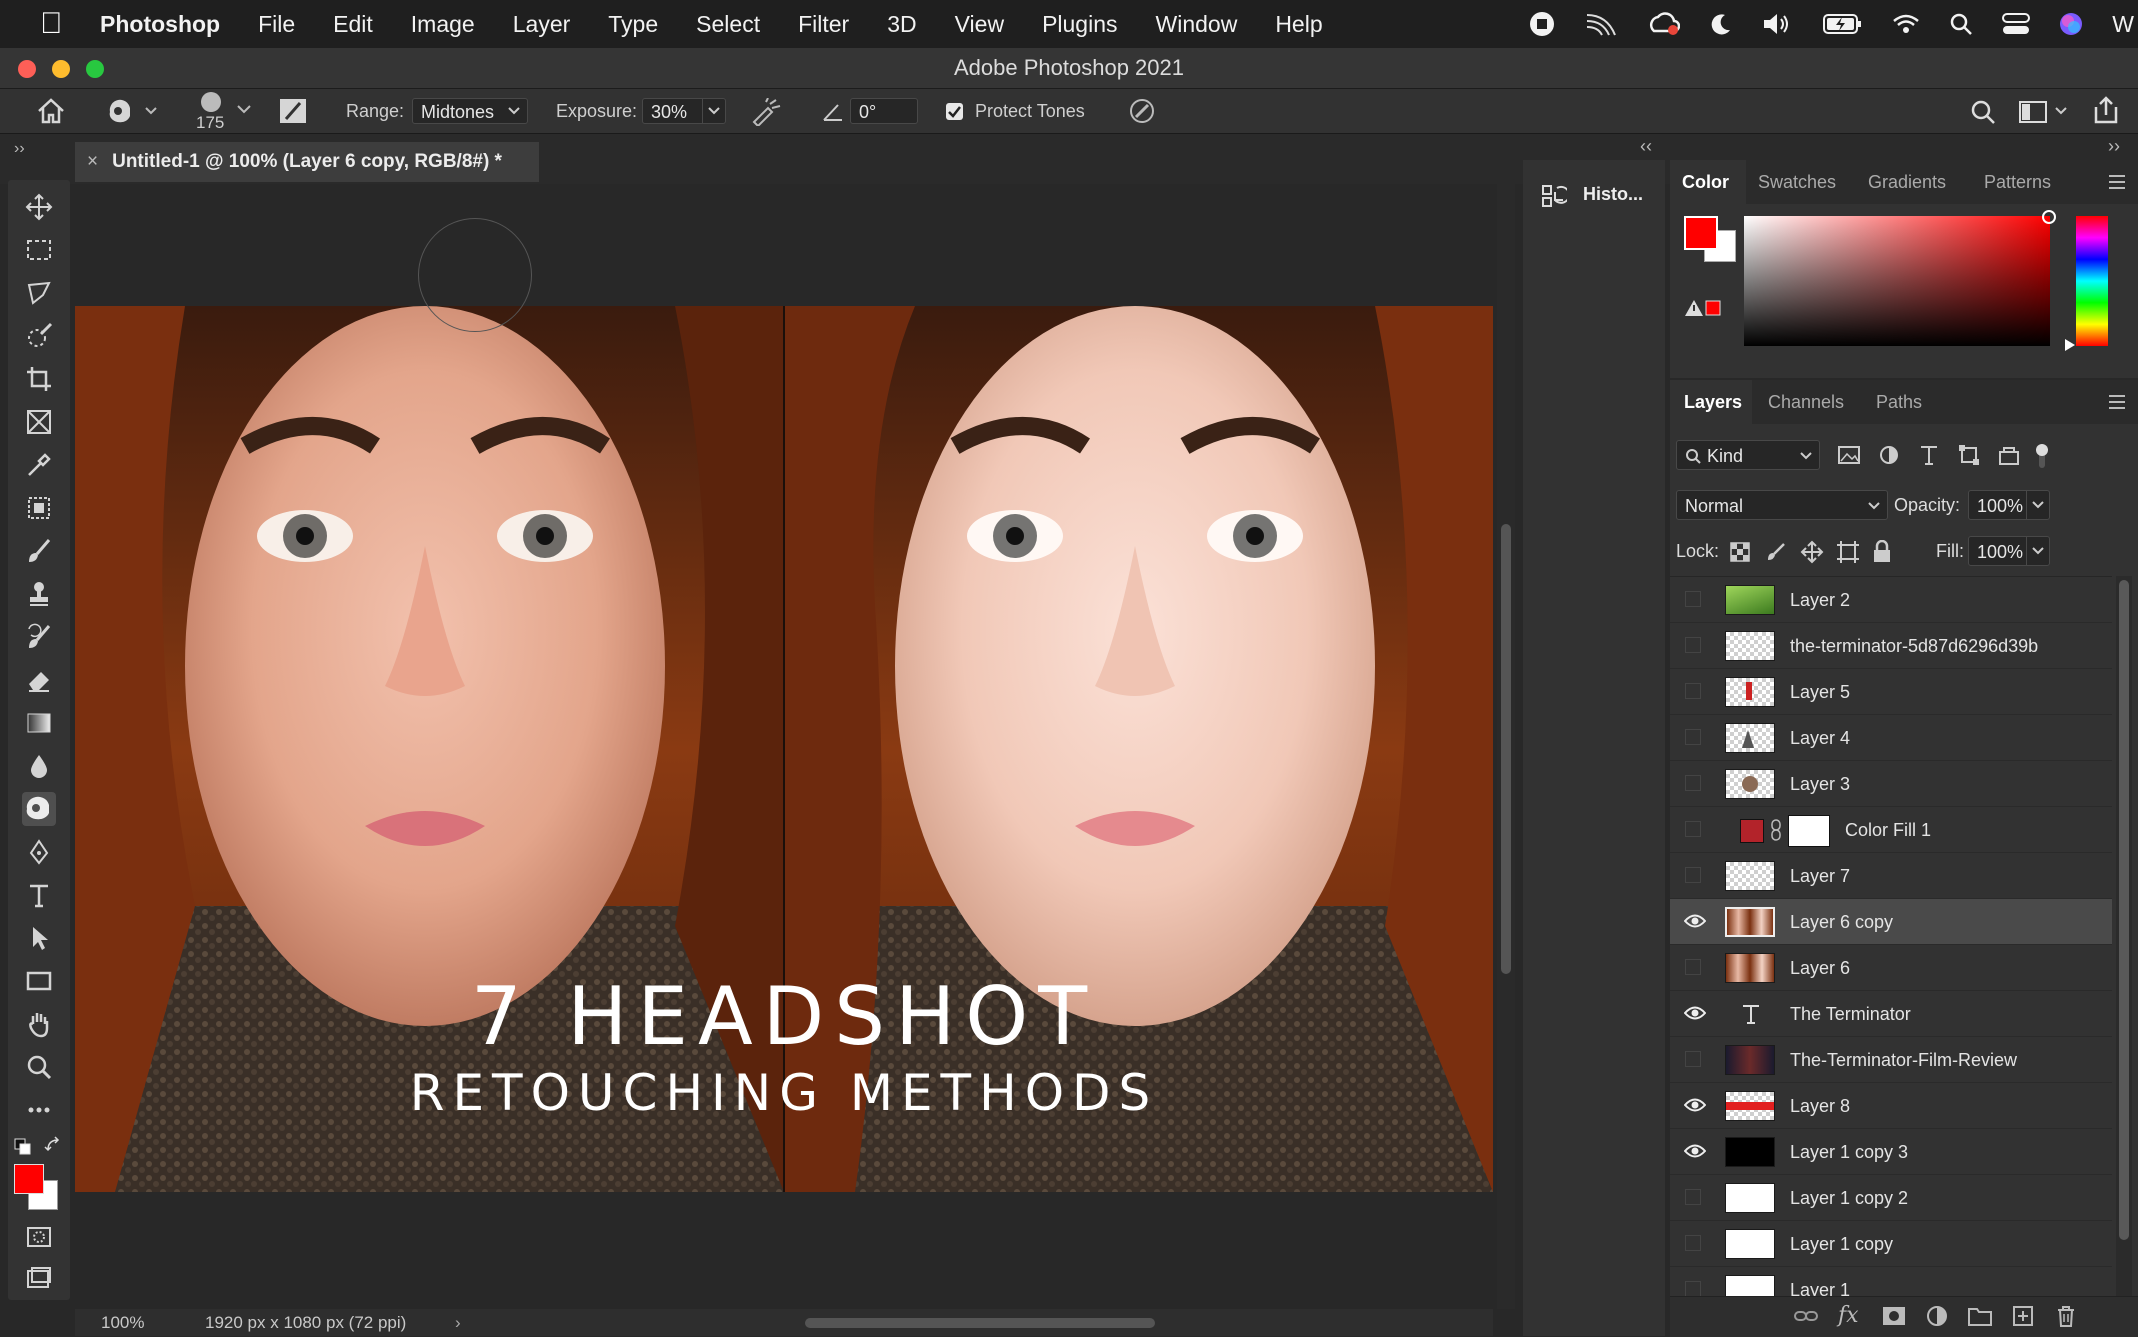 This screenshot has width=2138, height=1337. What do you see at coordinates (2124, 910) in the screenshot?
I see `layers-scroll-thumb` at bounding box center [2124, 910].